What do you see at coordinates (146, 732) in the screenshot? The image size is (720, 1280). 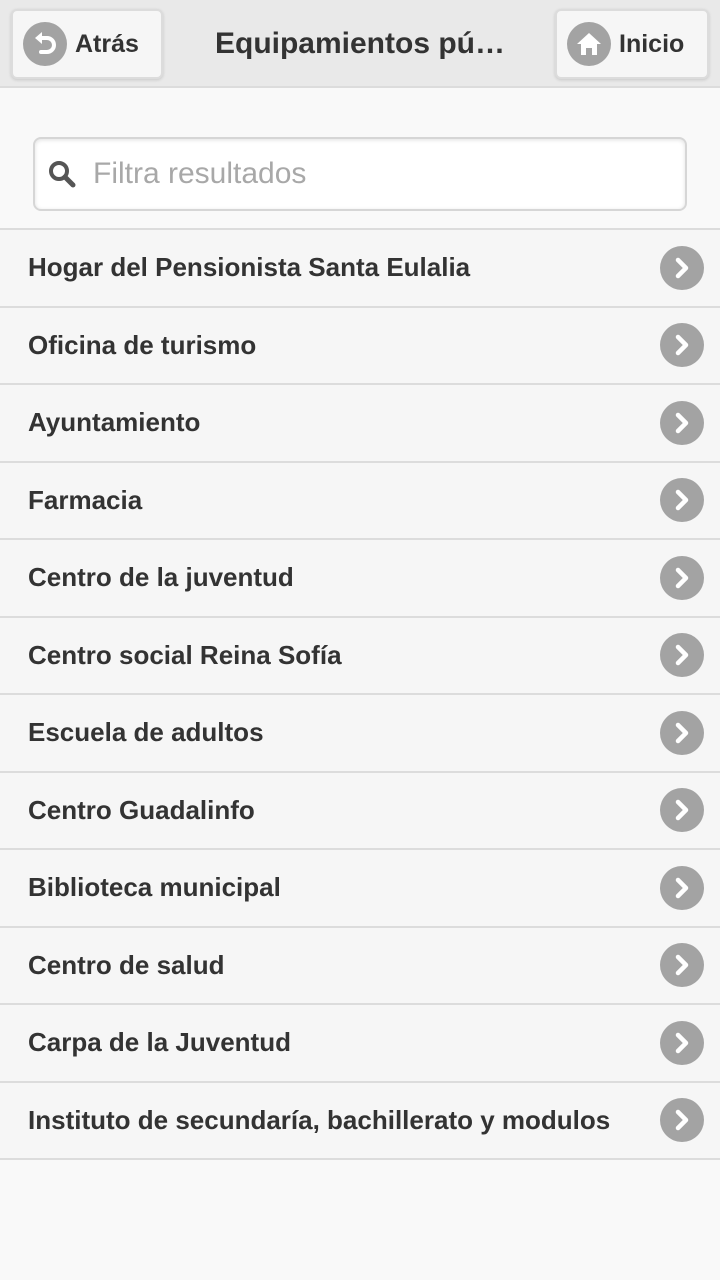 I see `list-item-label: Escuela de adultos` at bounding box center [146, 732].